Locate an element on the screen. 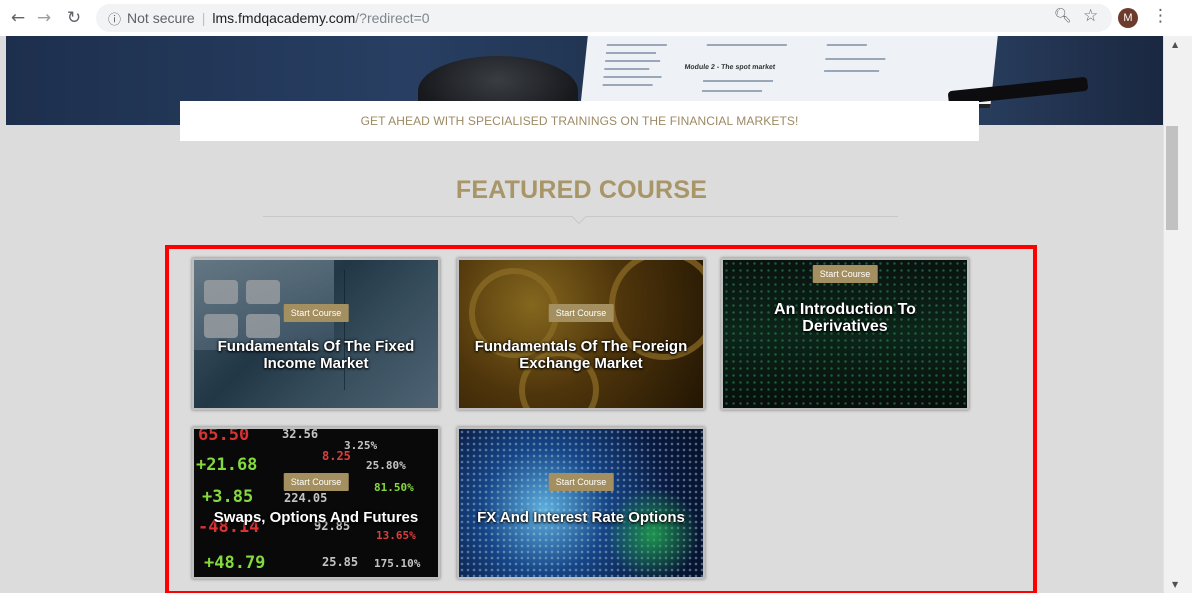 The width and height of the screenshot is (1192, 593). security-label: Not secure is located at coordinates (161, 18).